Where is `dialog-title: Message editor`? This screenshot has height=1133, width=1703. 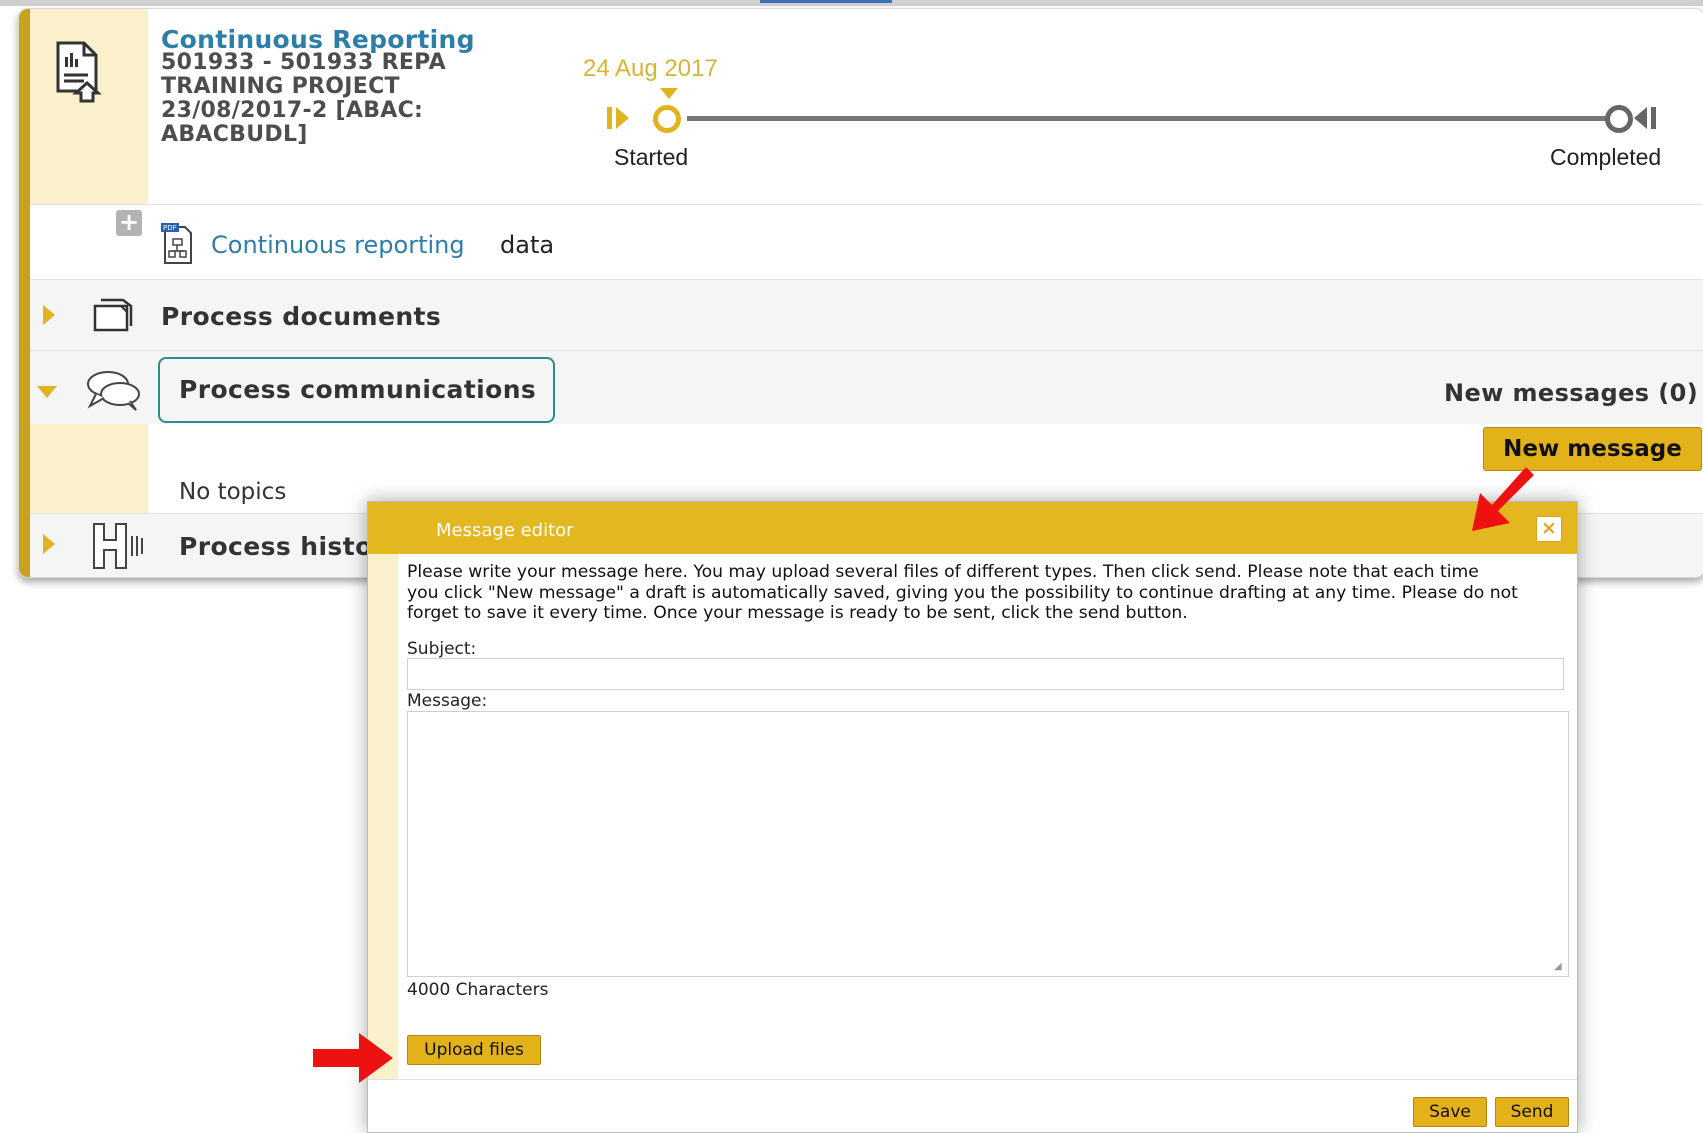 dialog-title: Message editor is located at coordinates (505, 530).